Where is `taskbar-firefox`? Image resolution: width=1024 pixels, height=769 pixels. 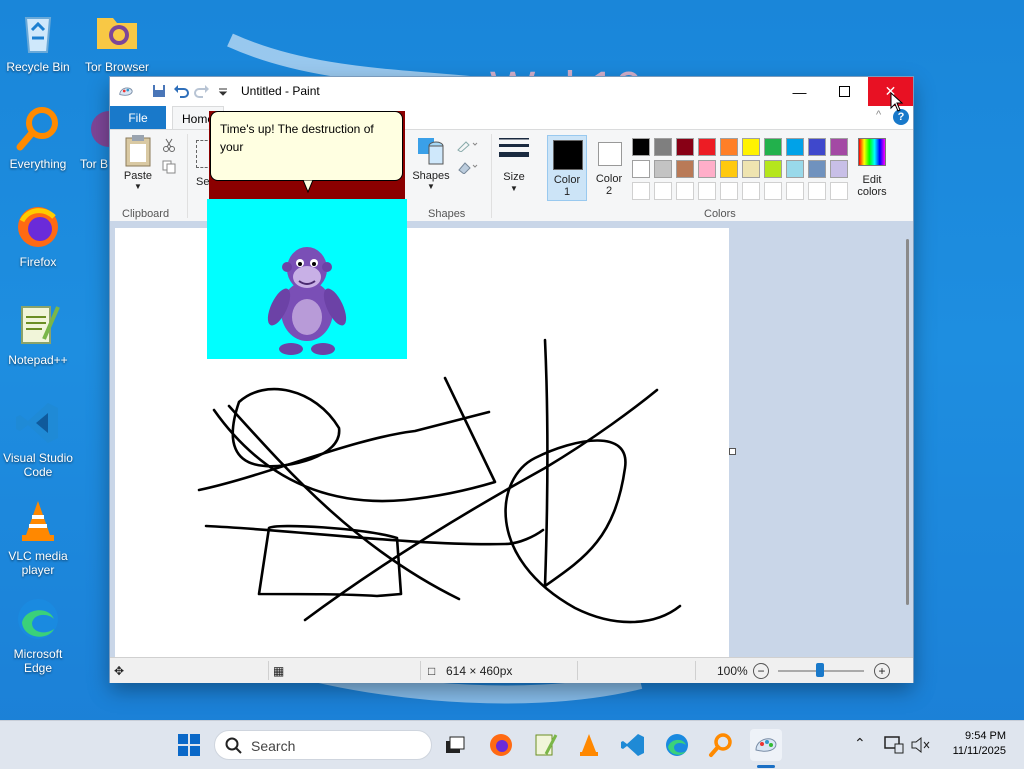 taskbar-firefox is located at coordinates (501, 745).